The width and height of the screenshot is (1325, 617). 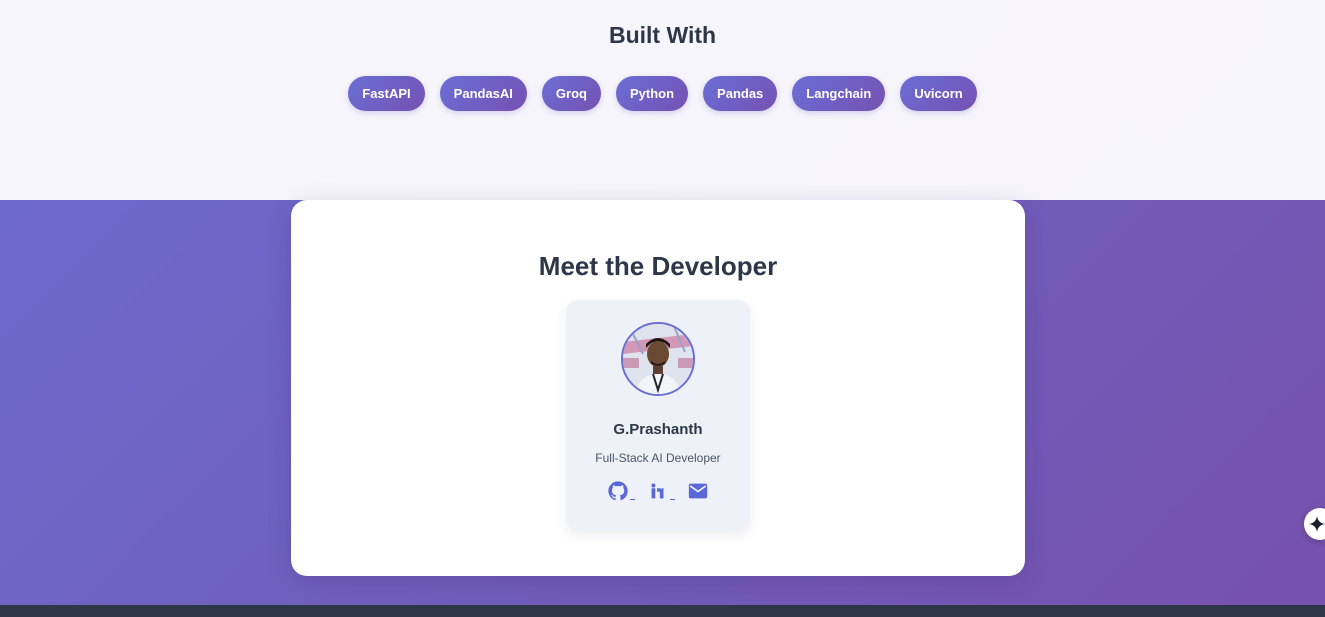 I want to click on developer-role: Full-Stack AI Developer, so click(x=658, y=458).